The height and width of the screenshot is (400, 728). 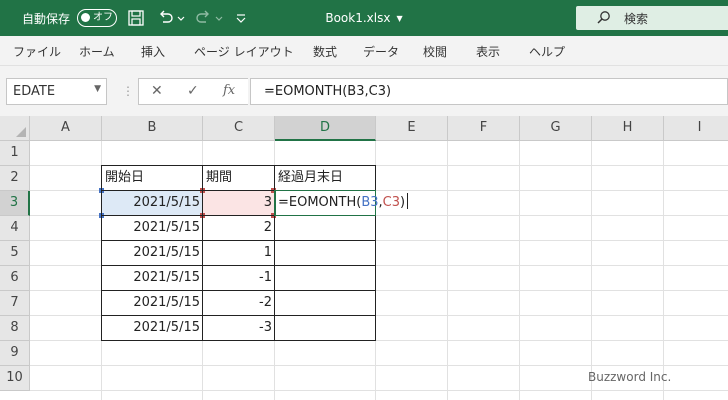 What do you see at coordinates (15, 153) in the screenshot?
I see `row-header-1: 1` at bounding box center [15, 153].